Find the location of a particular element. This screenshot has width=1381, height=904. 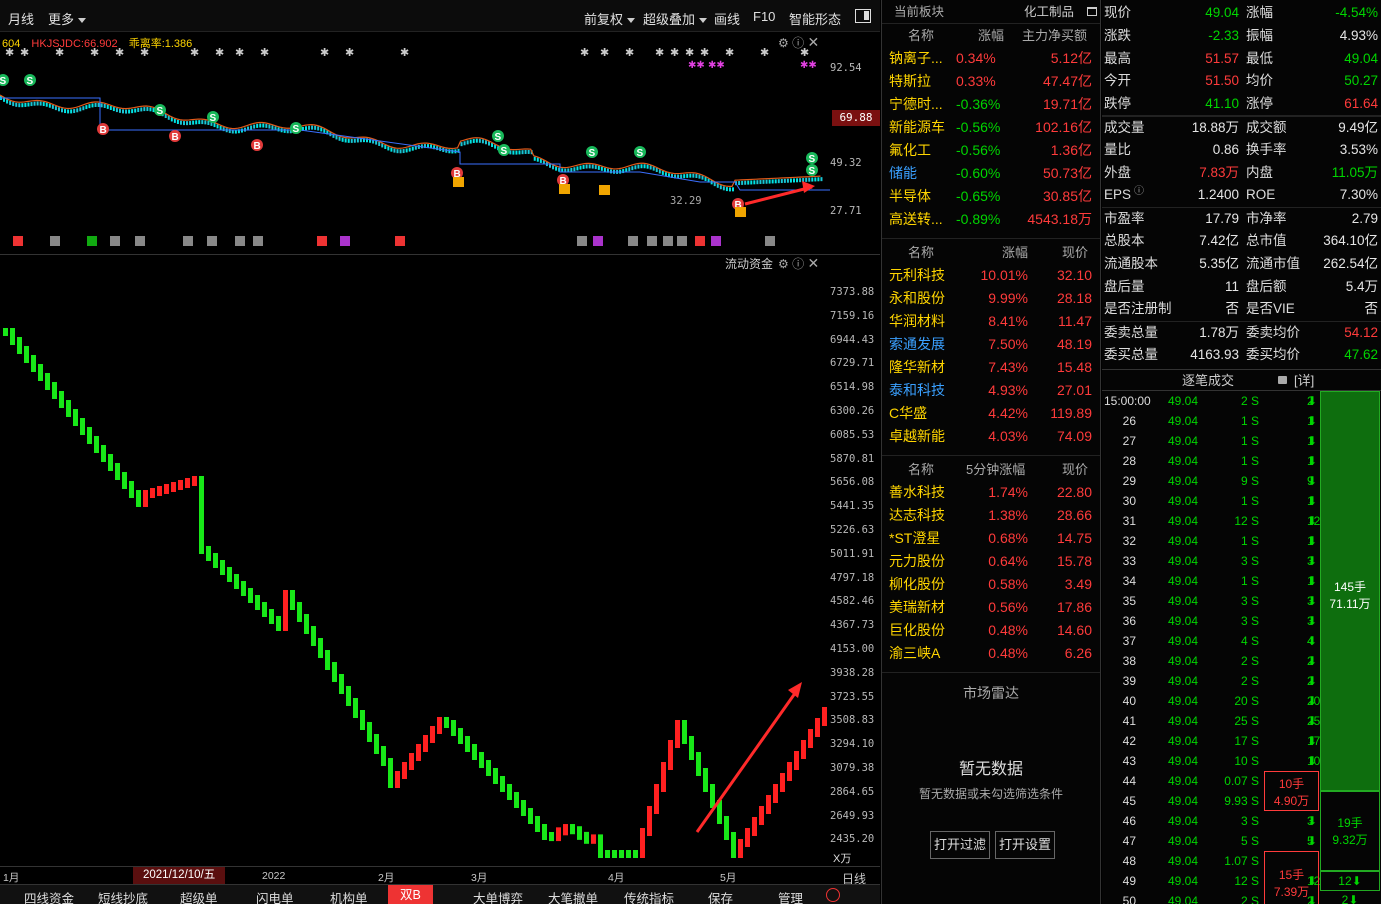

tick-time: 39 is located at coordinates (1129, 680).